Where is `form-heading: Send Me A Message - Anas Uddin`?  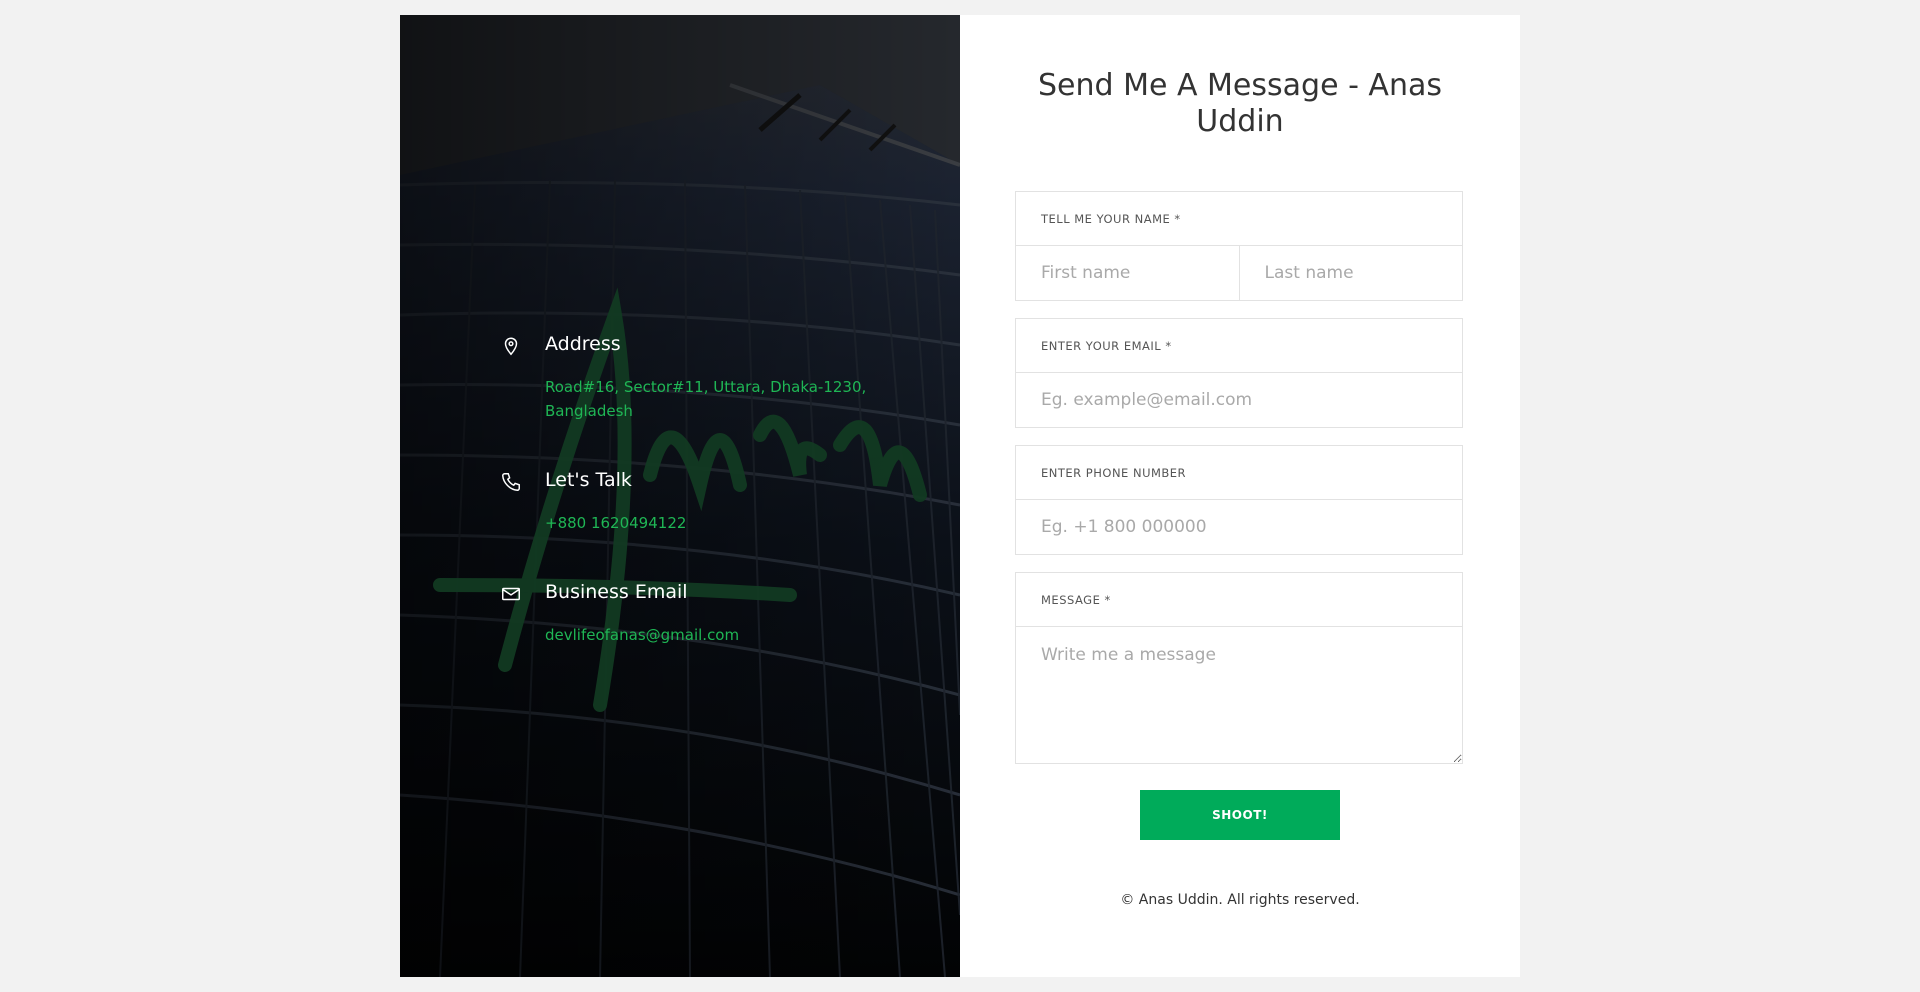
form-heading: Send Me A Message - Anas Uddin is located at coordinates (1240, 103).